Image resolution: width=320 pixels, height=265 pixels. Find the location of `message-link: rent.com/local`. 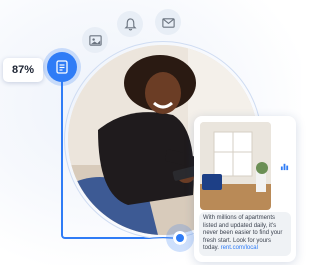

message-link: rent.com/local is located at coordinates (239, 248).